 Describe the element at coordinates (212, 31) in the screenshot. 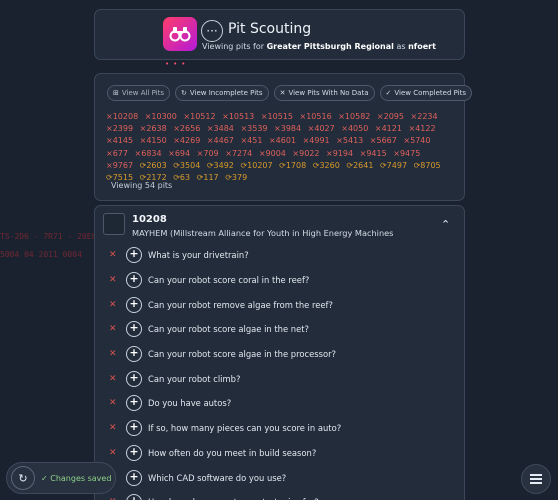

I see `more-options-button: ···` at that location.